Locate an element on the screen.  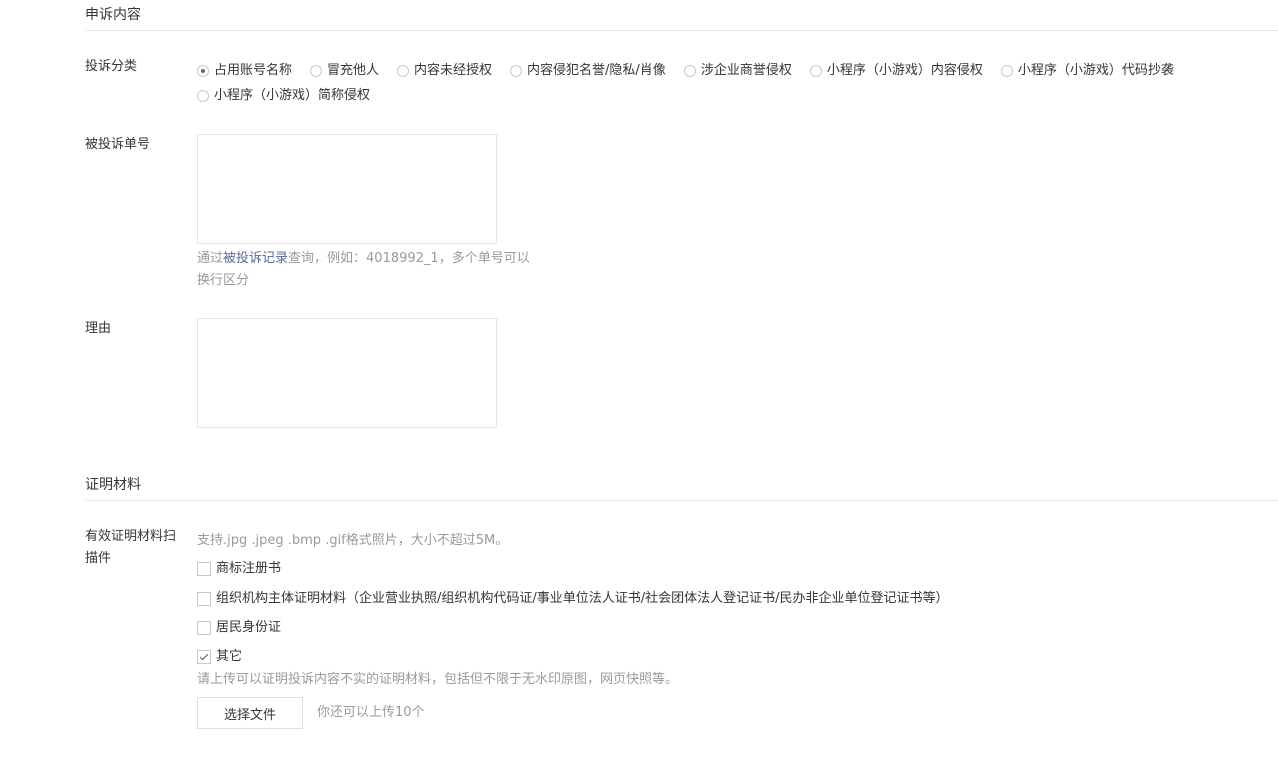
evidence-other-hint: 请上传可以证明投诉内容不实的证明材料，包括但不限于无水印原图，网页快照等。 is located at coordinates (438, 679).